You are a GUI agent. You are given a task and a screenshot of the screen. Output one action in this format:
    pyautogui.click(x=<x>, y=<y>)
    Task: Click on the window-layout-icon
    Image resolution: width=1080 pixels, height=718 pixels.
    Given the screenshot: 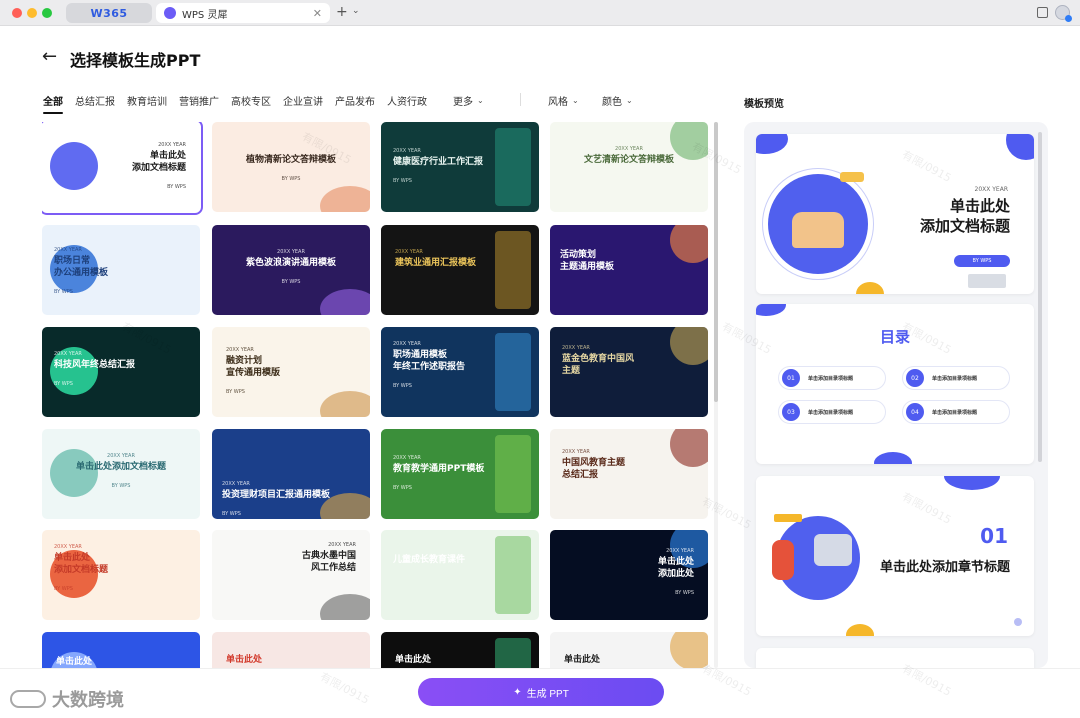 What is the action you would take?
    pyautogui.click(x=1042, y=12)
    